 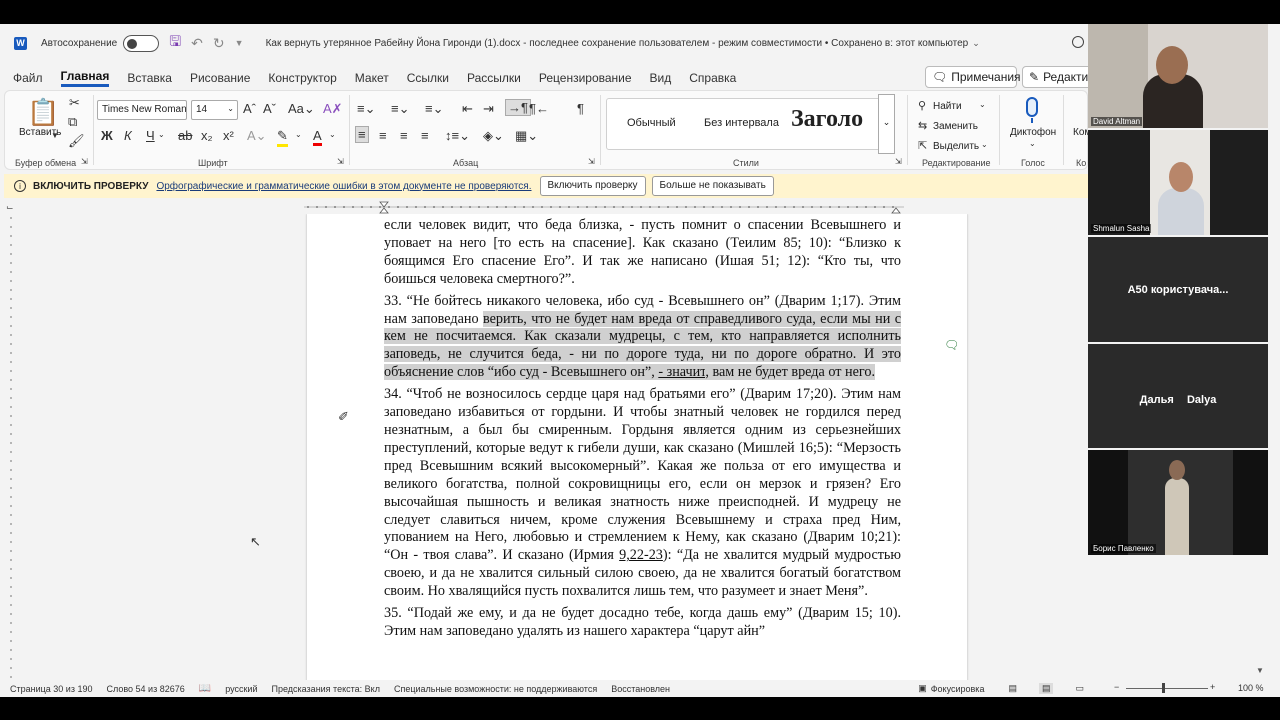 I want to click on focus-icon: ▣, so click(x=922, y=688).